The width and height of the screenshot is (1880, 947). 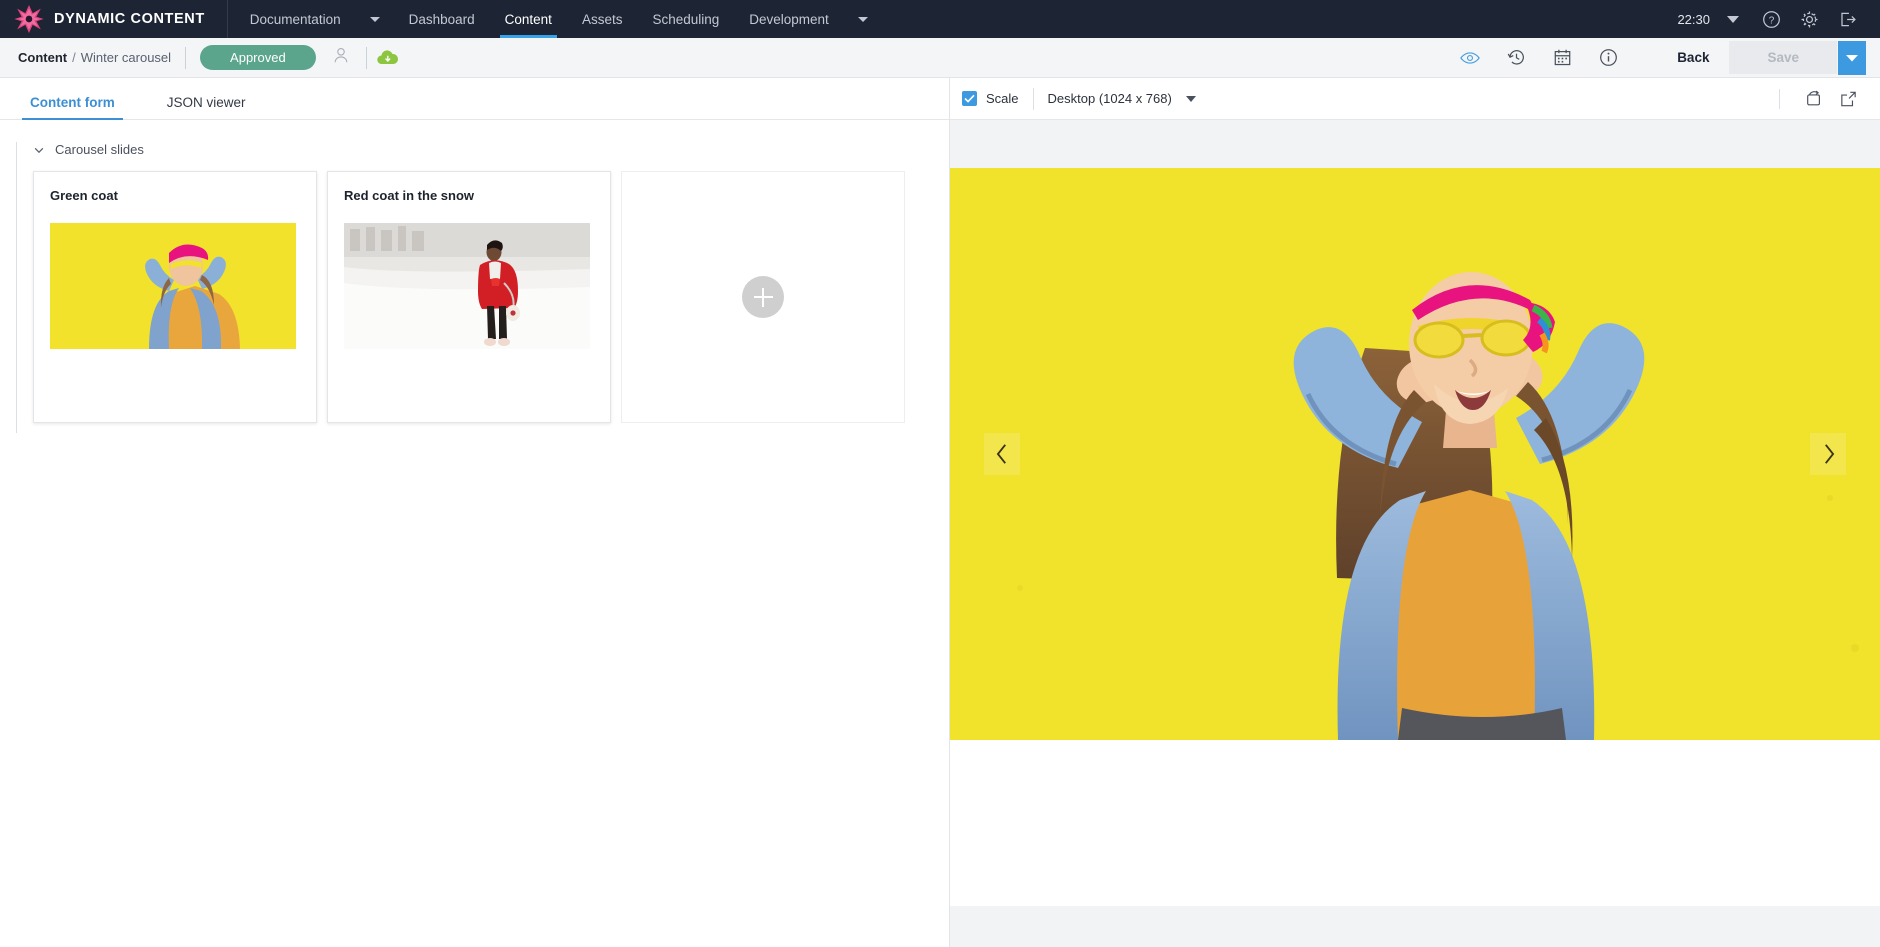 I want to click on save-button: Save, so click(x=1783, y=57).